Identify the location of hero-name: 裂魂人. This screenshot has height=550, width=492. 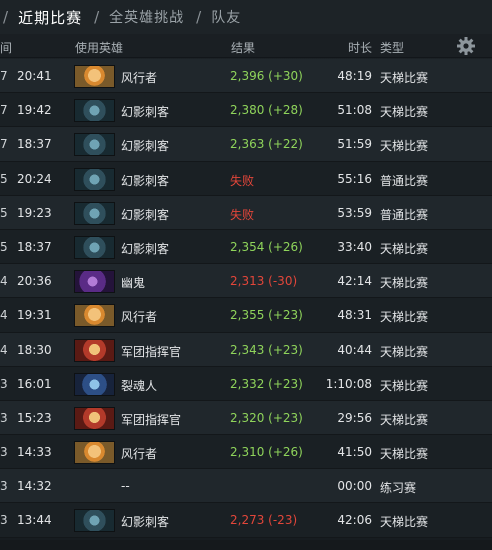
(139, 385).